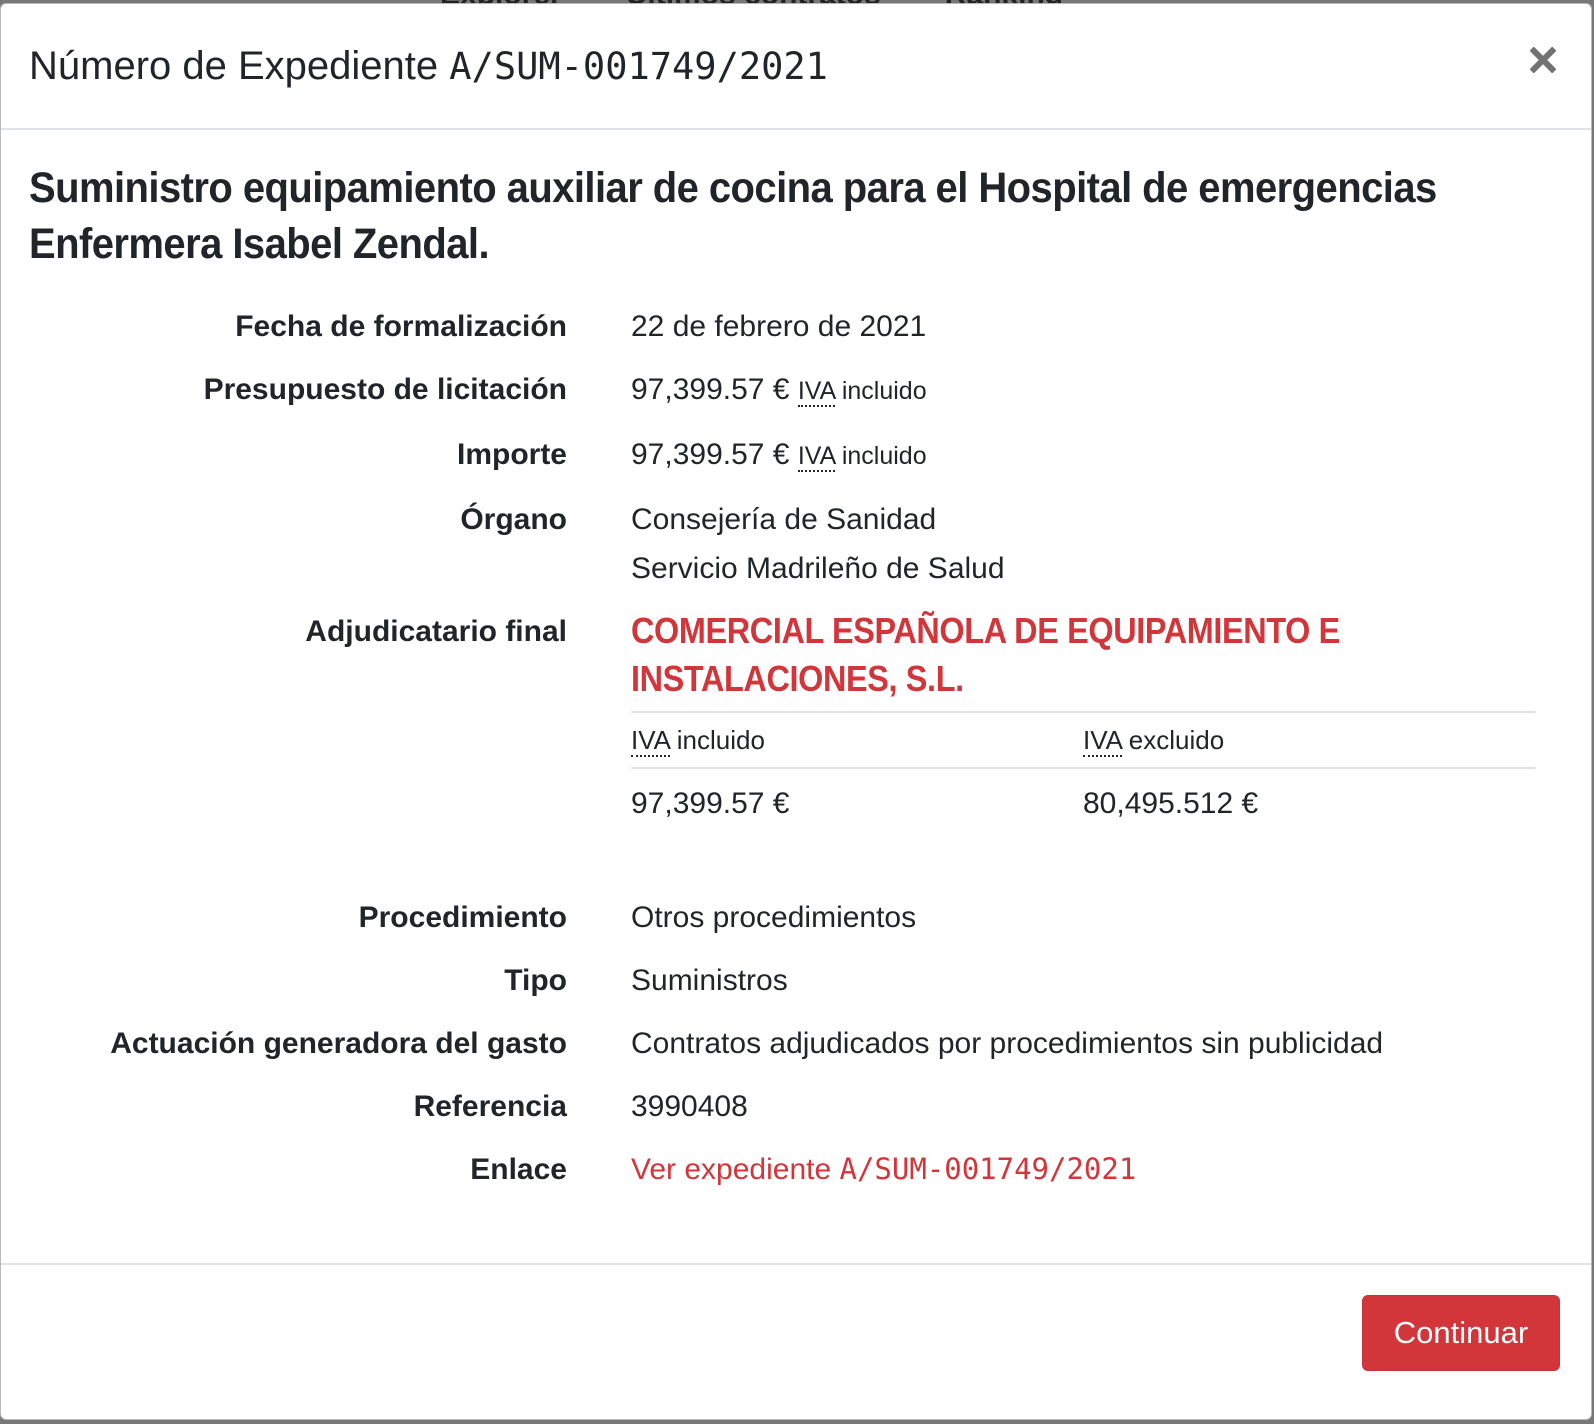 The width and height of the screenshot is (1594, 1424). I want to click on presupuesto-value: 97,399.57 €, so click(710, 389).